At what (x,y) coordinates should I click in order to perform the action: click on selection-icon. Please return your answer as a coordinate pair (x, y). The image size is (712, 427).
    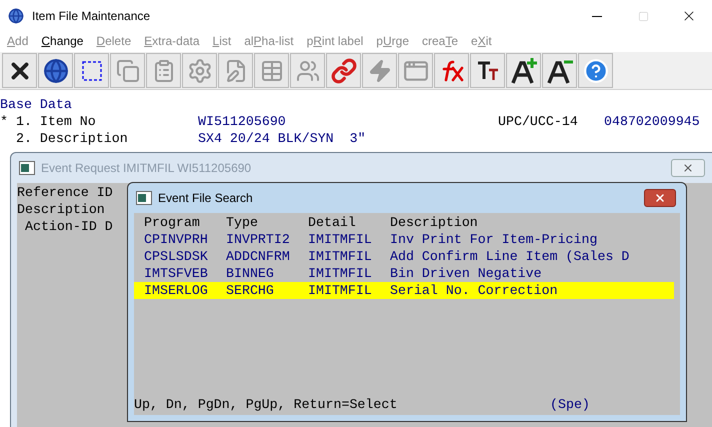
    Looking at the image, I should click on (92, 70).